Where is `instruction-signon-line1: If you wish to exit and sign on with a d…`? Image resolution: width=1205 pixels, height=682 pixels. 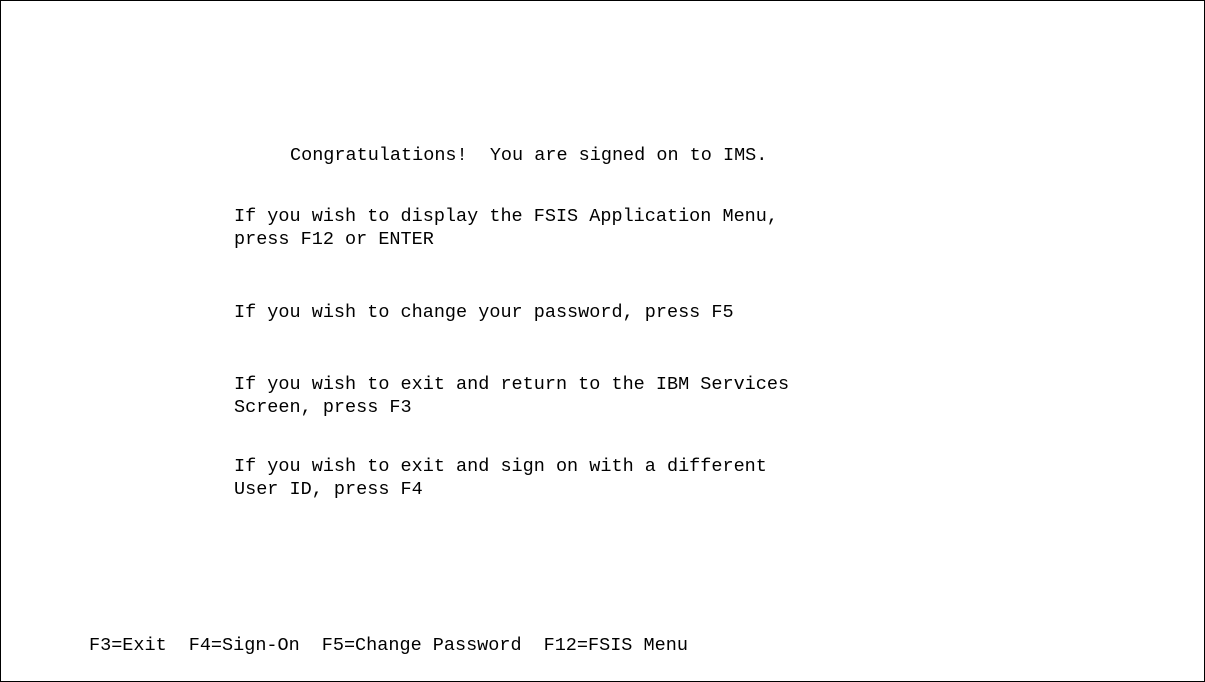
instruction-signon-line1: If you wish to exit and sign on with a d… is located at coordinates (500, 466).